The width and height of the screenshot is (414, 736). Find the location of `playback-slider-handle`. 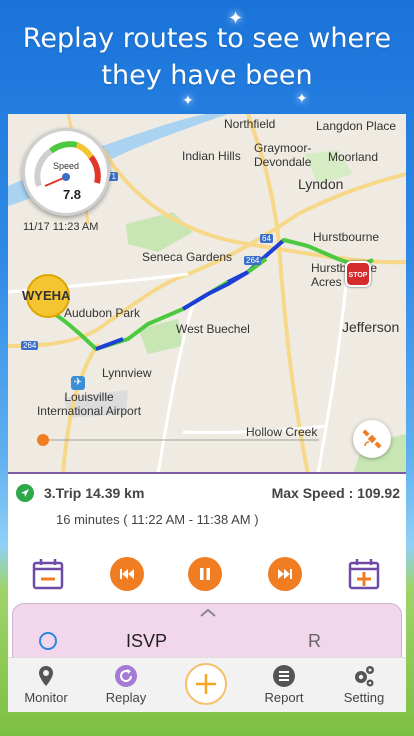

playback-slider-handle is located at coordinates (43, 440).